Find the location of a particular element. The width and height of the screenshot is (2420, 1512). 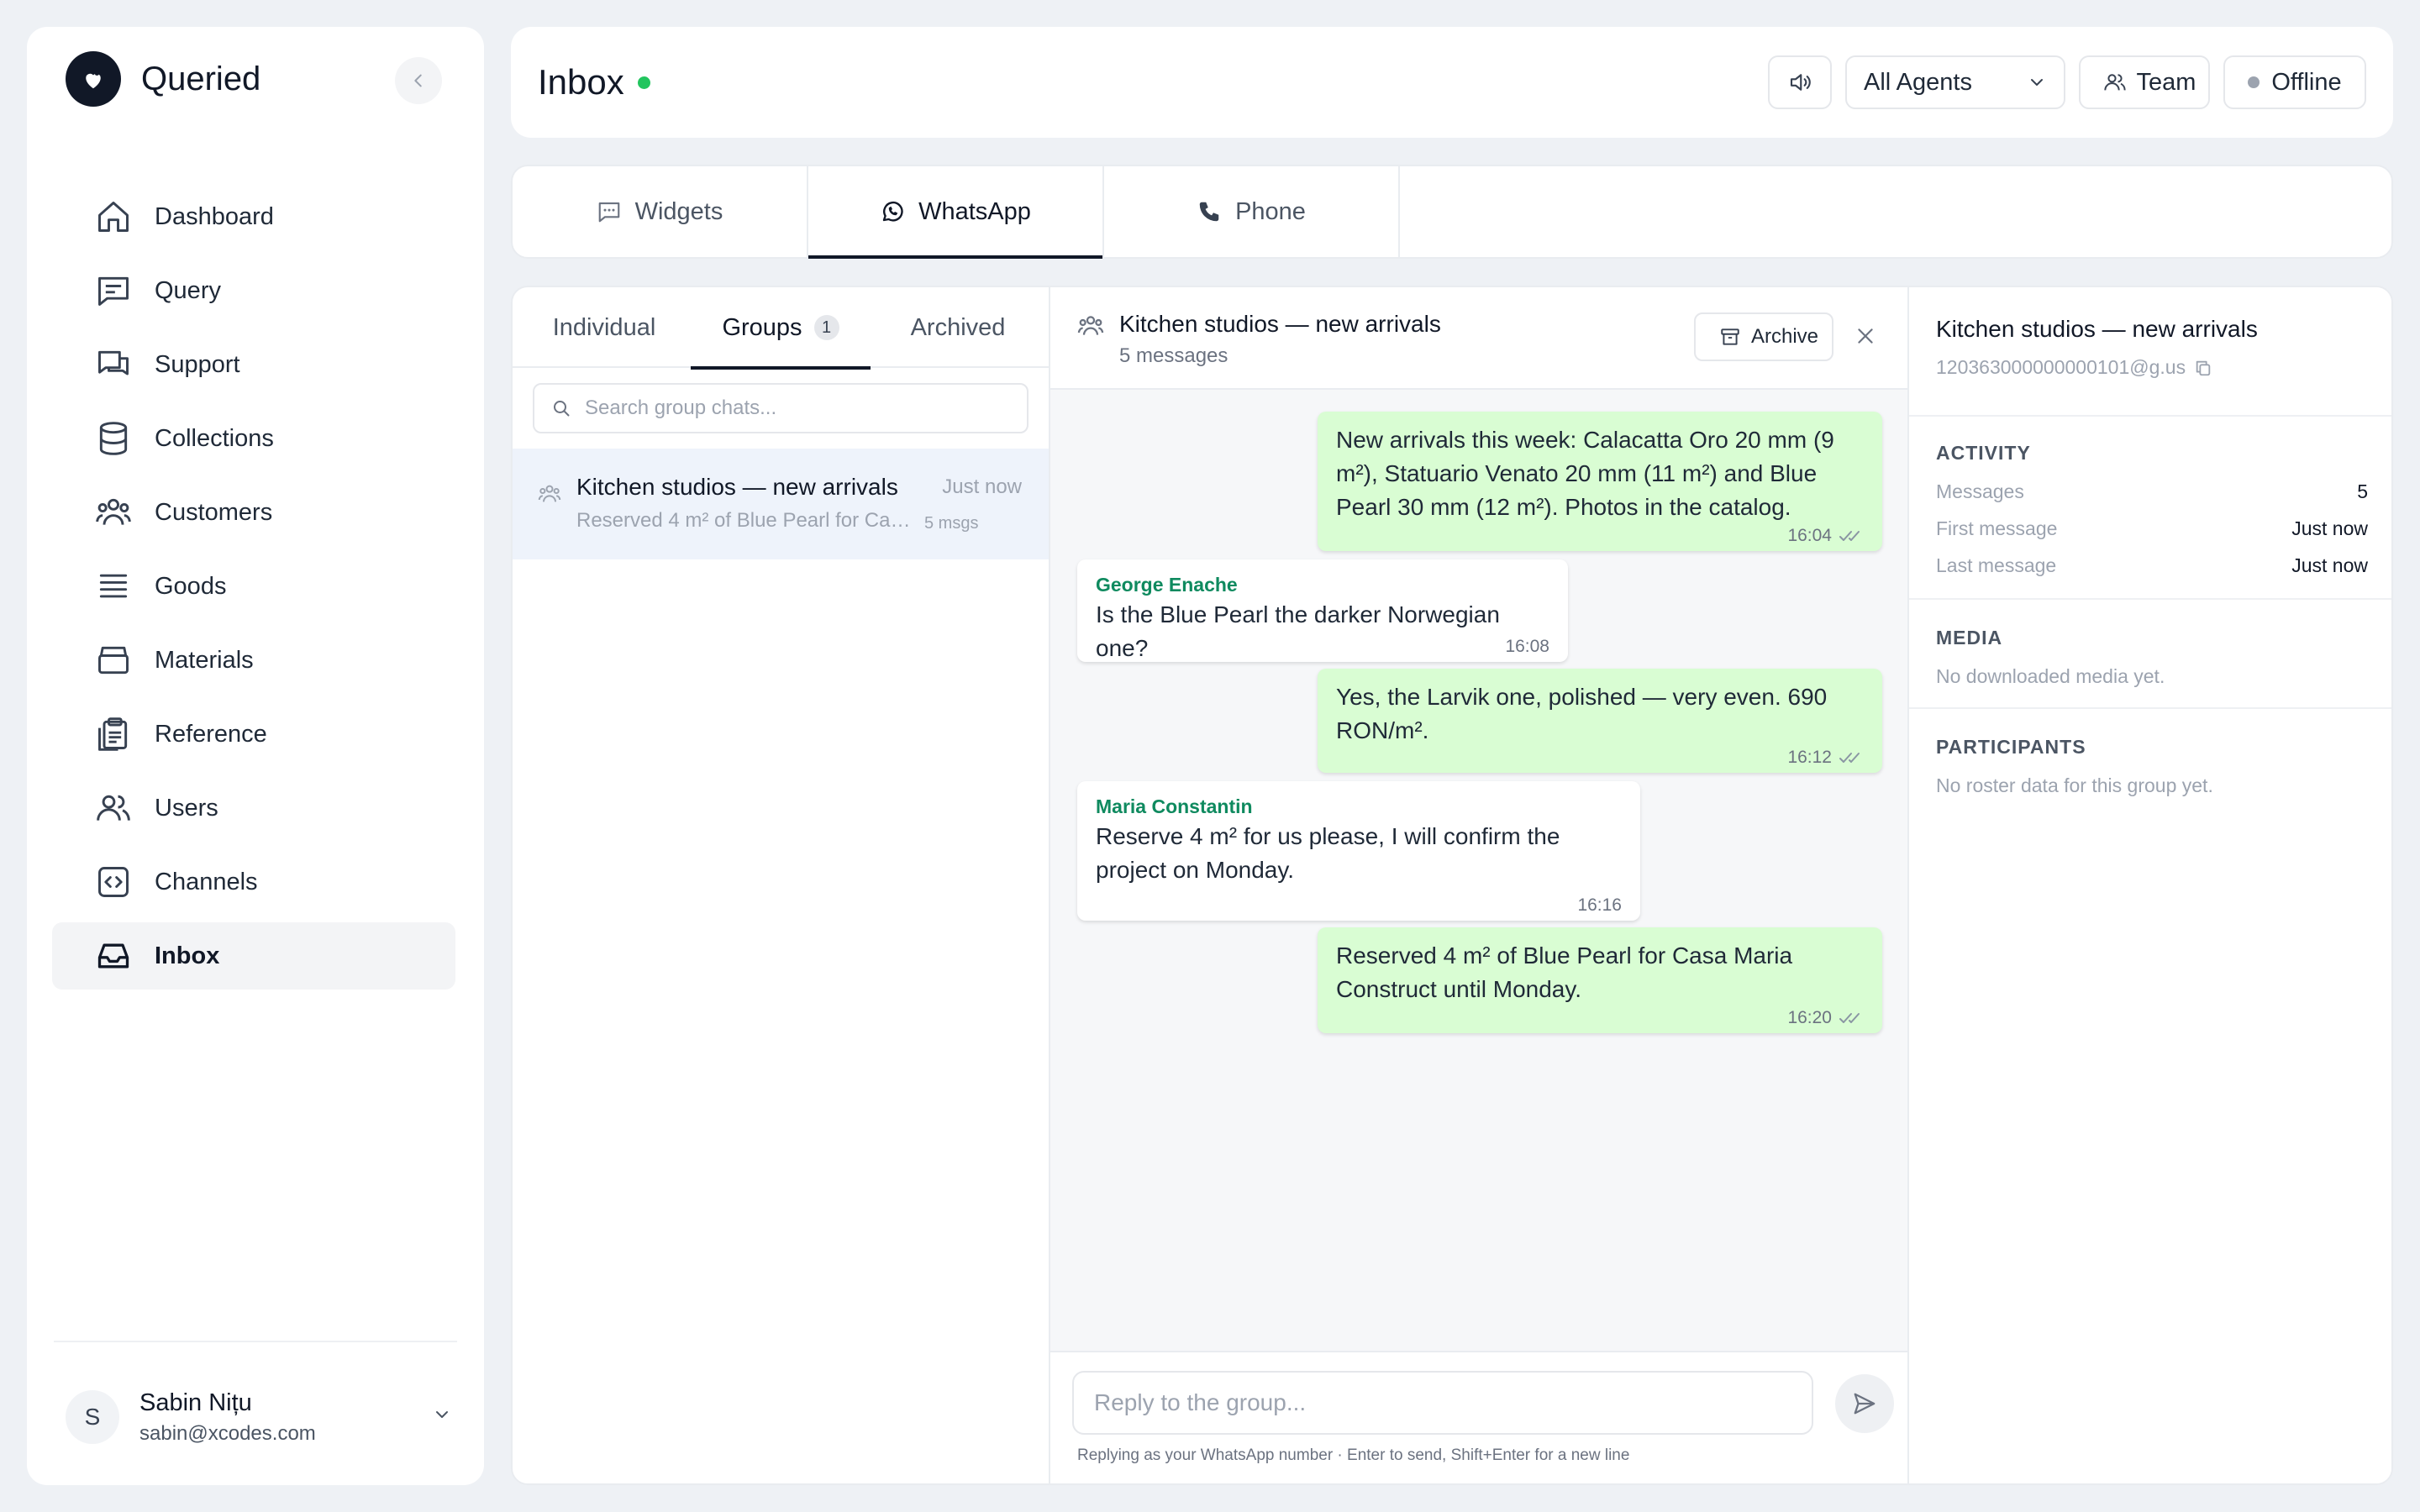

sidebar-item-reference: Reference is located at coordinates (254, 734).